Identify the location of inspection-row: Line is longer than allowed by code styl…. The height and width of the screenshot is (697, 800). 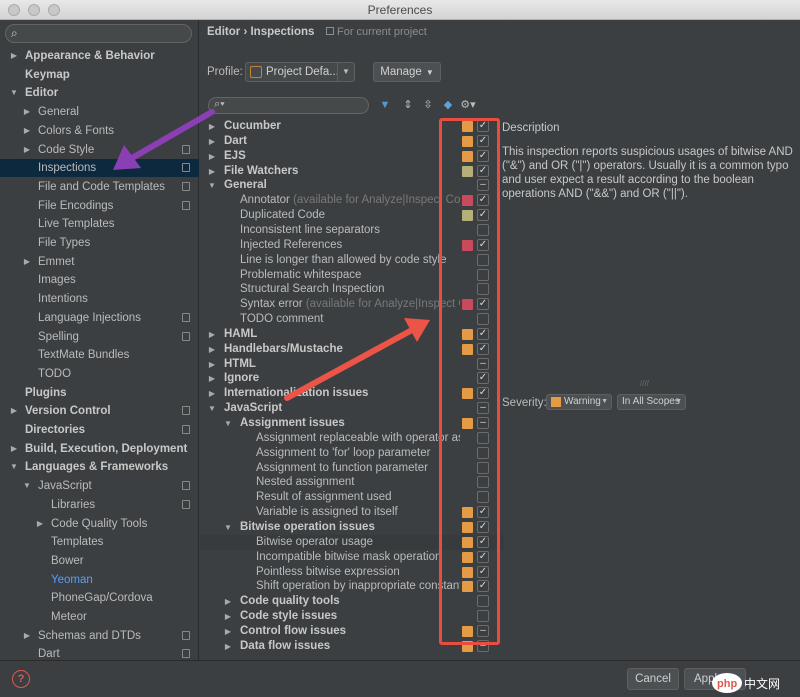
(348, 260).